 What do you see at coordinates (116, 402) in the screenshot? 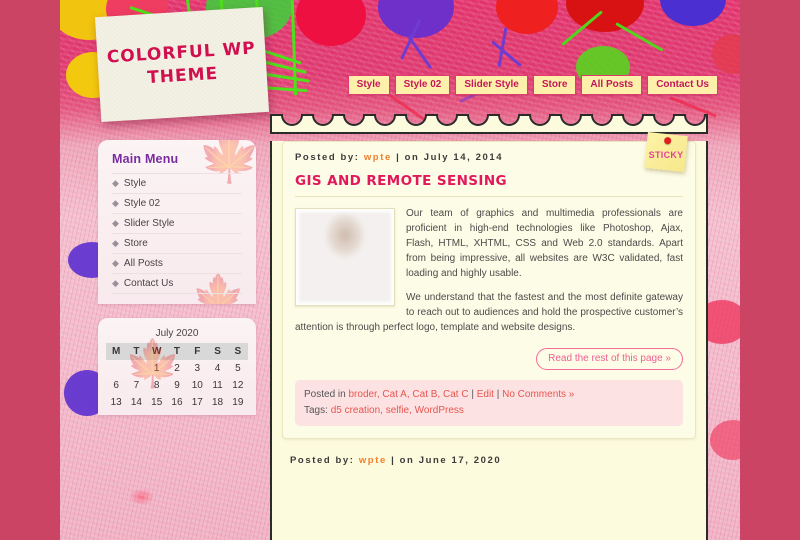
I see `calendar-day-cell: 13` at bounding box center [116, 402].